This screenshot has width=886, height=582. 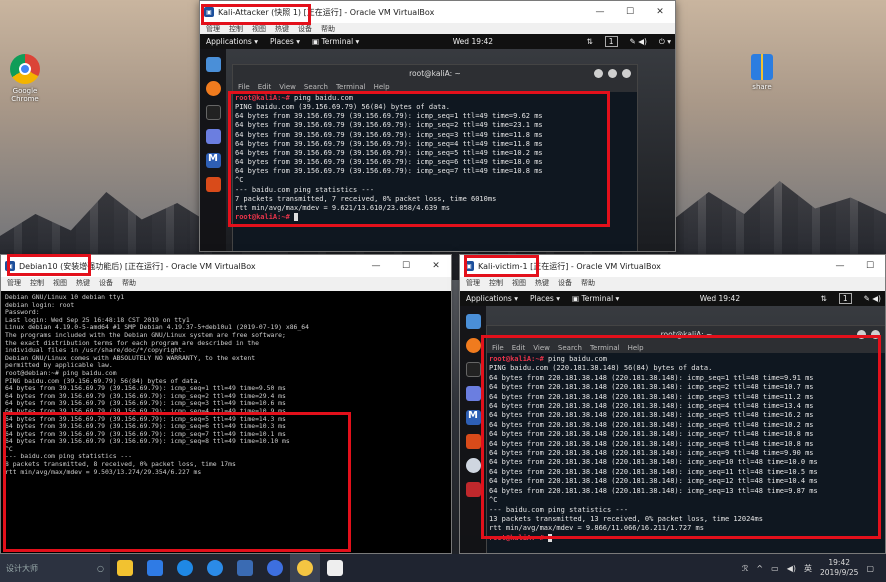 I want to click on taskbar-browser, so click(x=275, y=568).